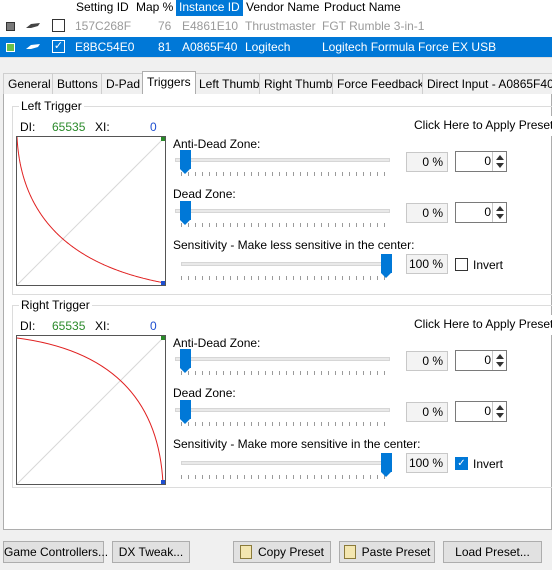 This screenshot has height=570, width=552. What do you see at coordinates (373, 26) in the screenshot?
I see `product-cell: FGT Rumble 3-in-1` at bounding box center [373, 26].